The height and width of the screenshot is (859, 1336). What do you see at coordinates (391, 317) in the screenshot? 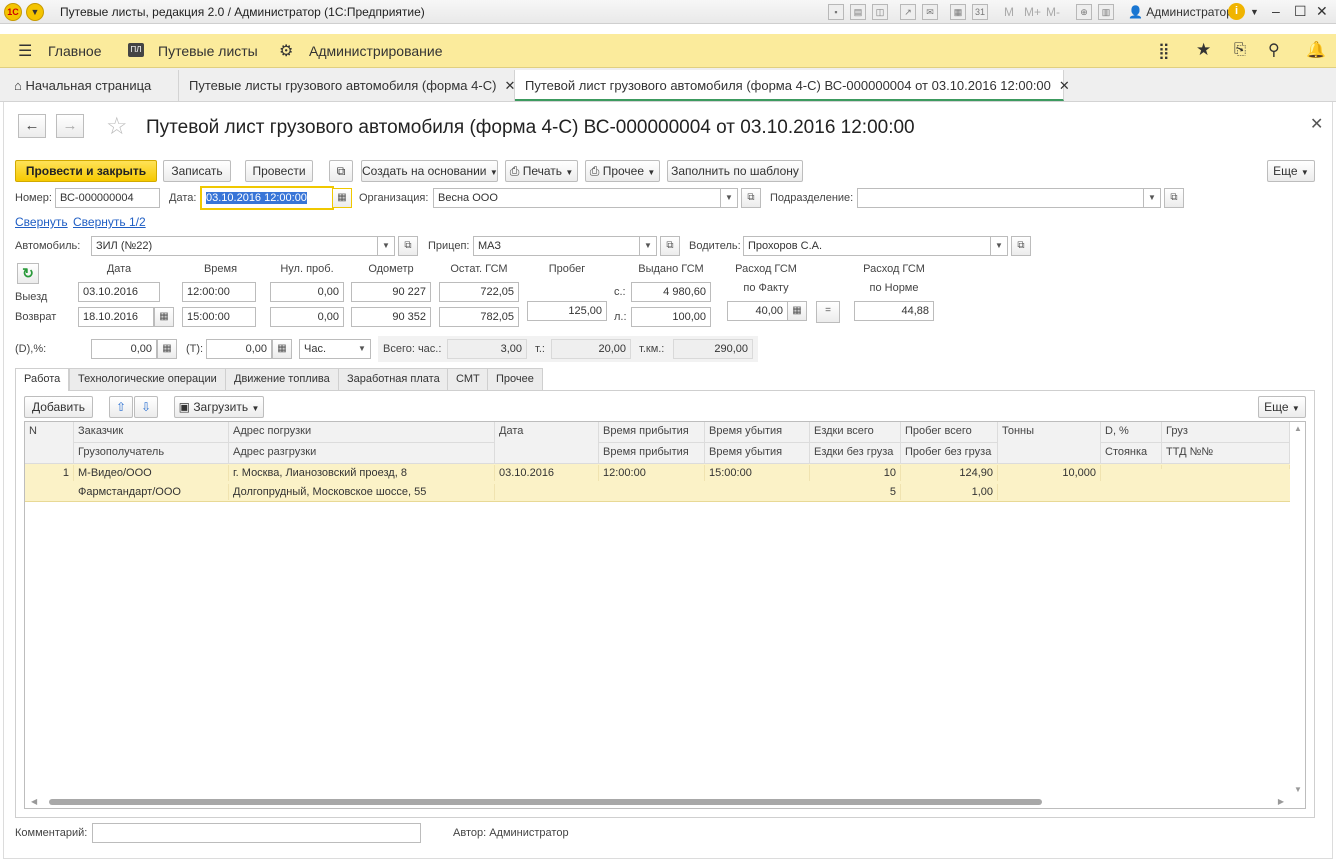
I see `return-odometer-field: 90 352` at bounding box center [391, 317].